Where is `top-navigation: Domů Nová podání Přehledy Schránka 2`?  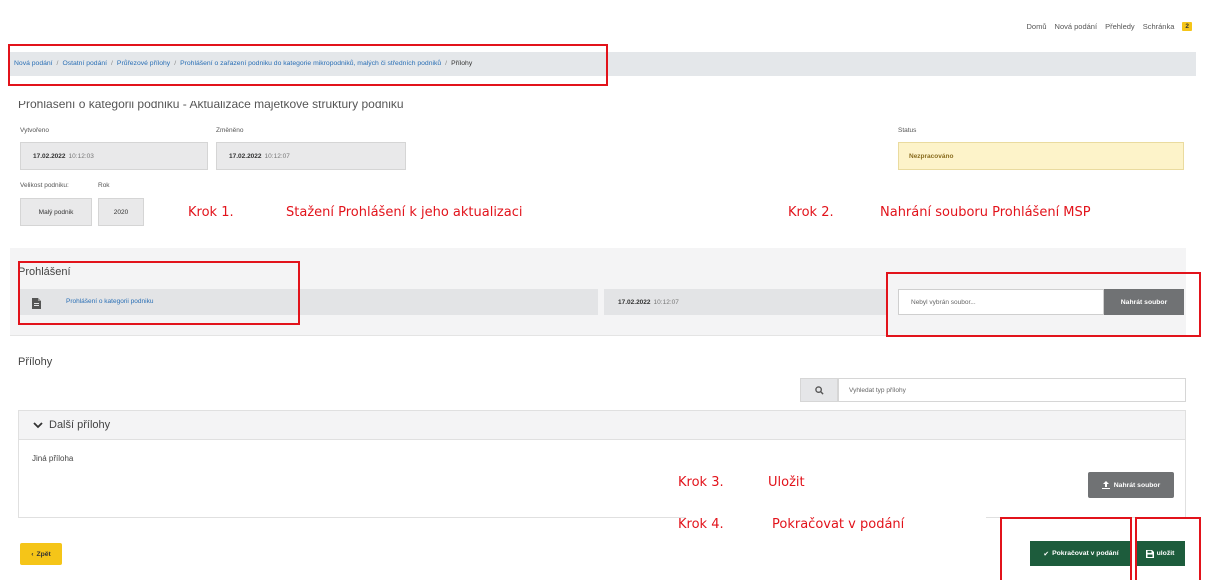
top-navigation: Domů Nová podání Přehledy Schránka 2 is located at coordinates (1109, 26).